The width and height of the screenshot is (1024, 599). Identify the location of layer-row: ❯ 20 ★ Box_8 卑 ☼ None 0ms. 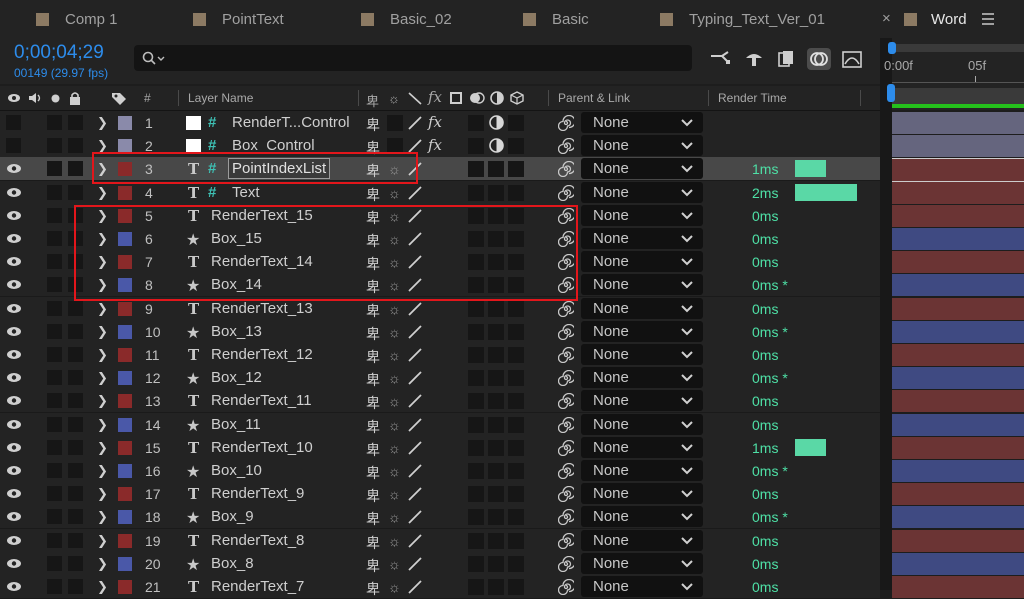
(440, 564).